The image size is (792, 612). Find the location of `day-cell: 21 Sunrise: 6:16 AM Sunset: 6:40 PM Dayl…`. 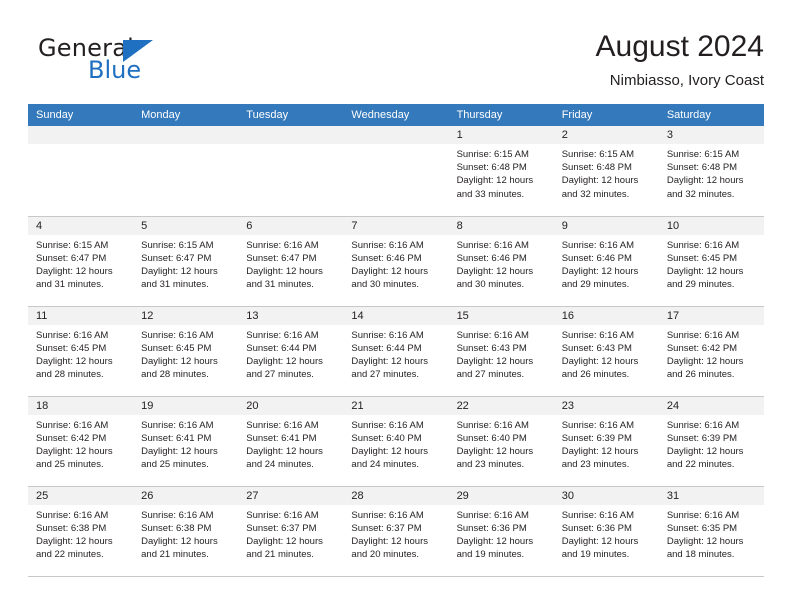

day-cell: 21 Sunrise: 6:16 AM Sunset: 6:40 PM Dayl… is located at coordinates (396, 441).